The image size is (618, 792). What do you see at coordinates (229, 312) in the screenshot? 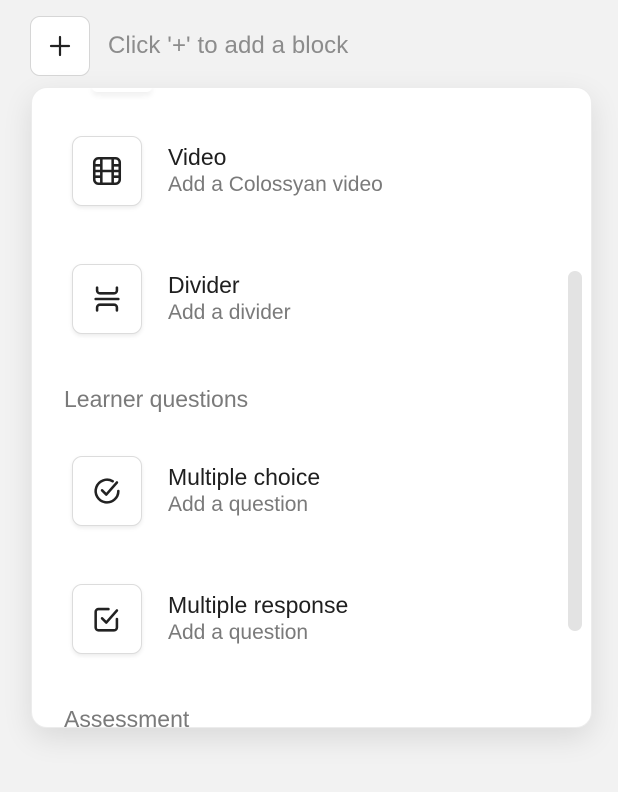
I see `menu-item-subtitle: Add a divider` at bounding box center [229, 312].